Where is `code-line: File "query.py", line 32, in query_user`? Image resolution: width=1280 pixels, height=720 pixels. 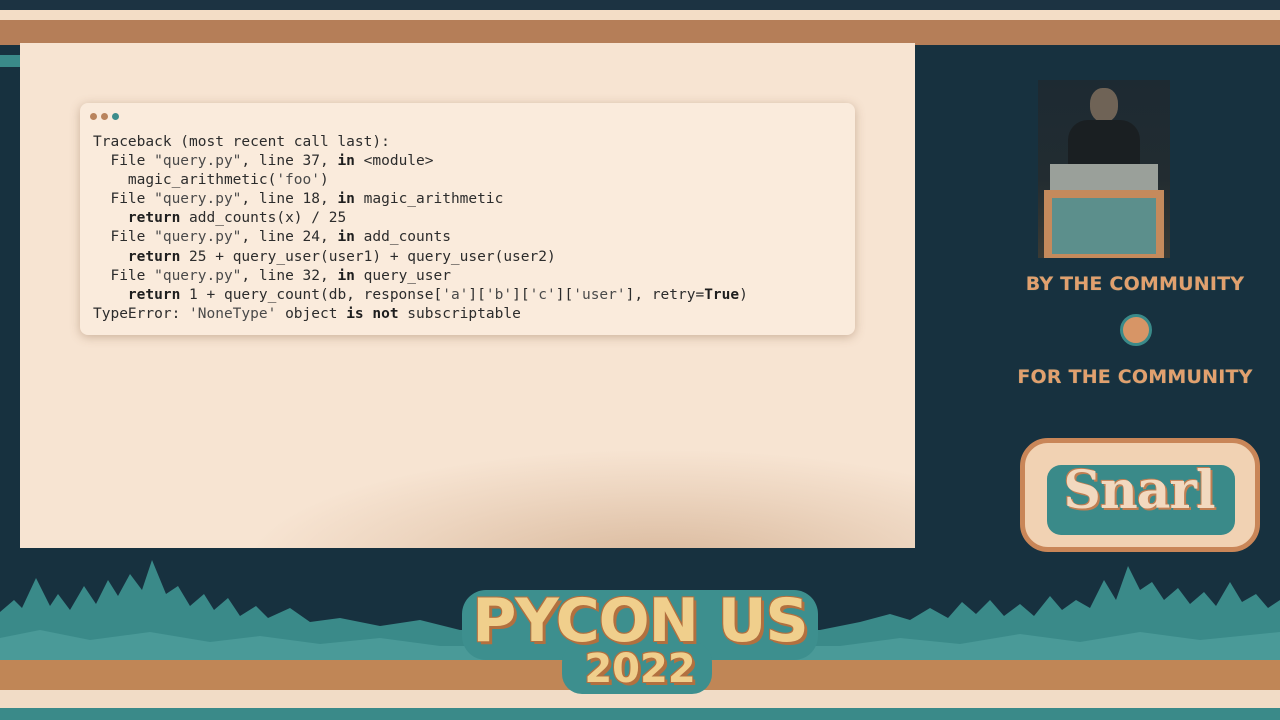
code-line: File "query.py", line 32, in query_user is located at coordinates (420, 276).